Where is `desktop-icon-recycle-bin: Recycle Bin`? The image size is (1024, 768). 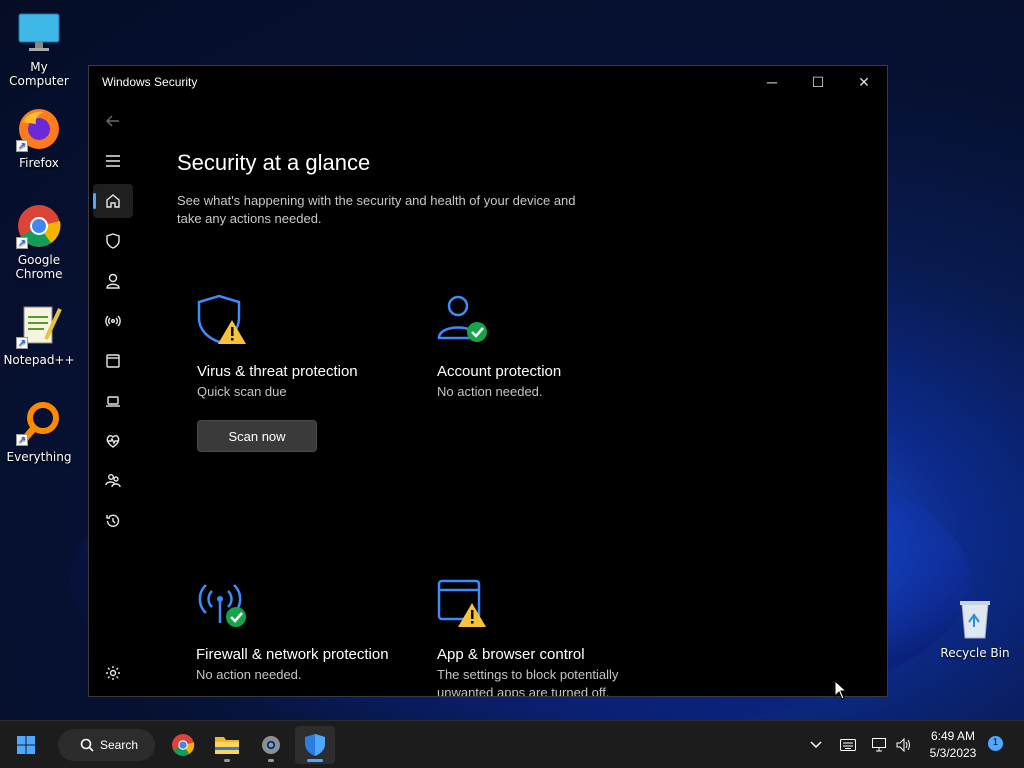
desktop-icon-recycle-bin: Recycle Bin is located at coordinates (975, 628).